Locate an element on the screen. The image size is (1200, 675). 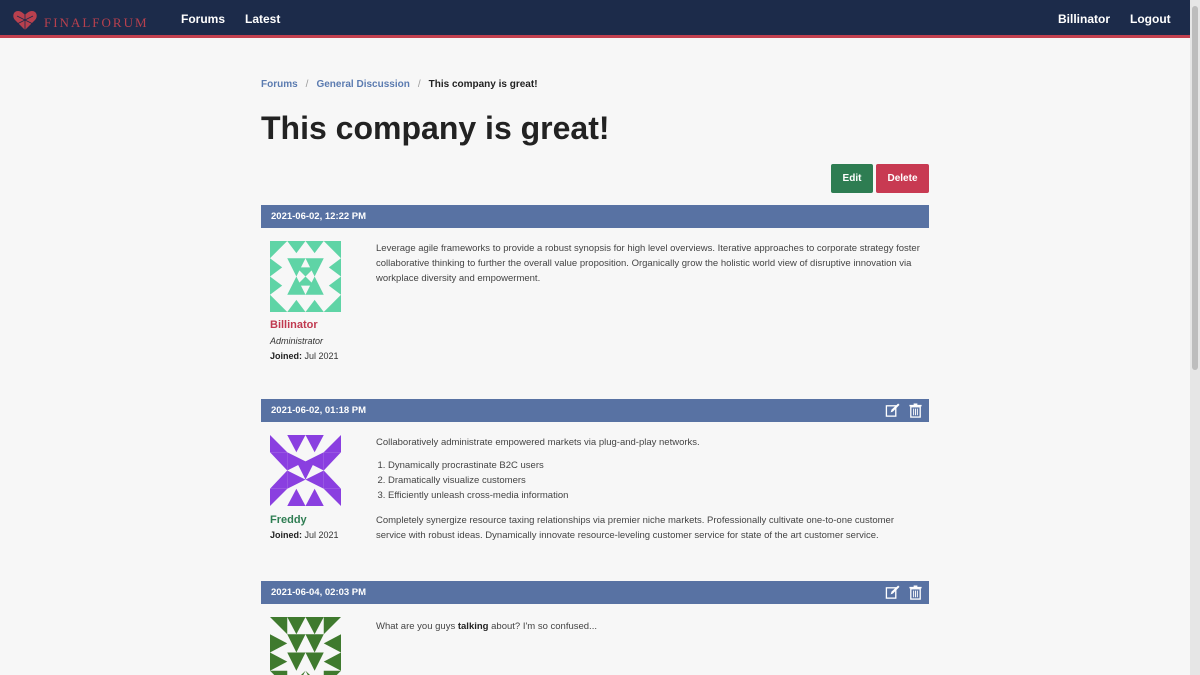
post-timestamp: 2021-06-02, 12:22 PM is located at coordinates (319, 216).